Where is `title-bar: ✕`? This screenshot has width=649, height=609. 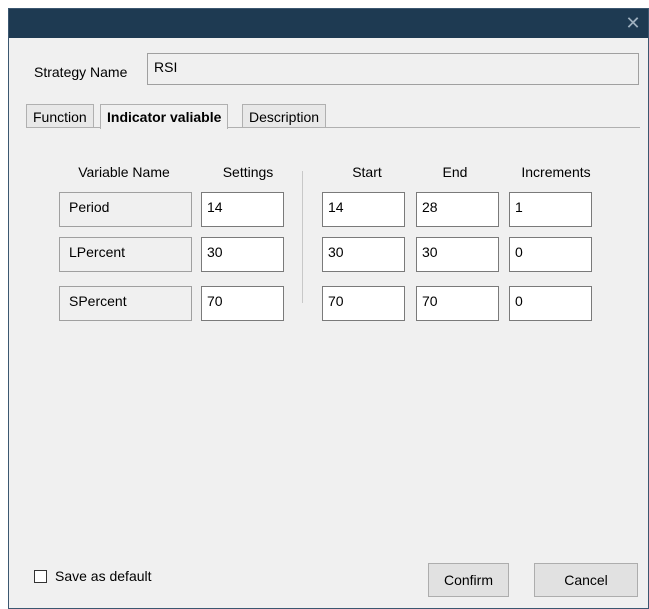 title-bar: ✕ is located at coordinates (328, 23).